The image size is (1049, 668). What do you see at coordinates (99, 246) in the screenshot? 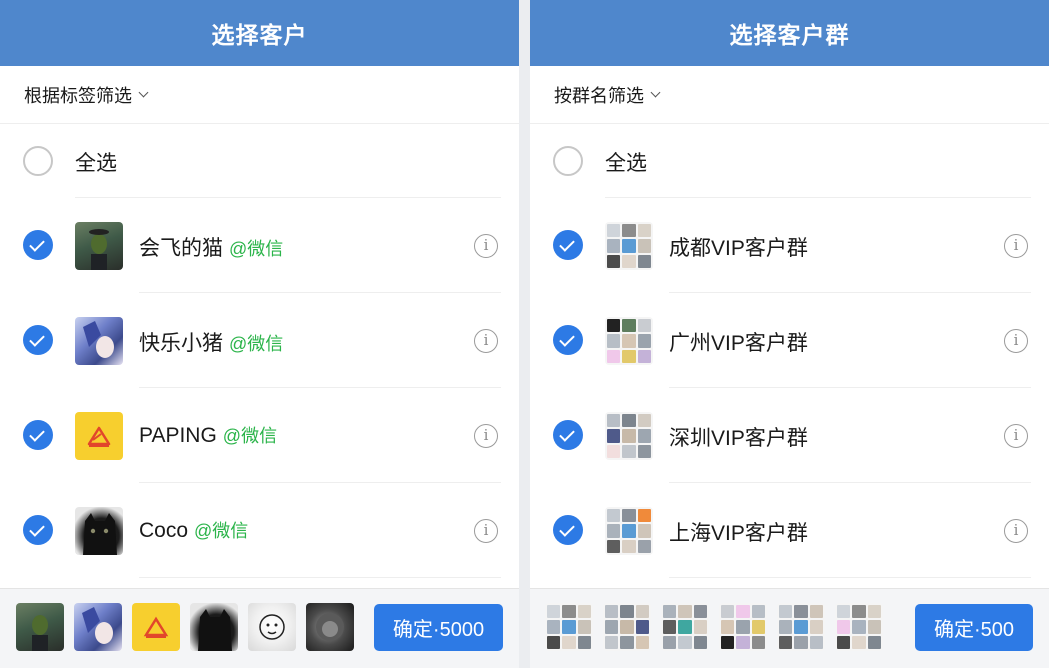
I see `painting-avatar` at bounding box center [99, 246].